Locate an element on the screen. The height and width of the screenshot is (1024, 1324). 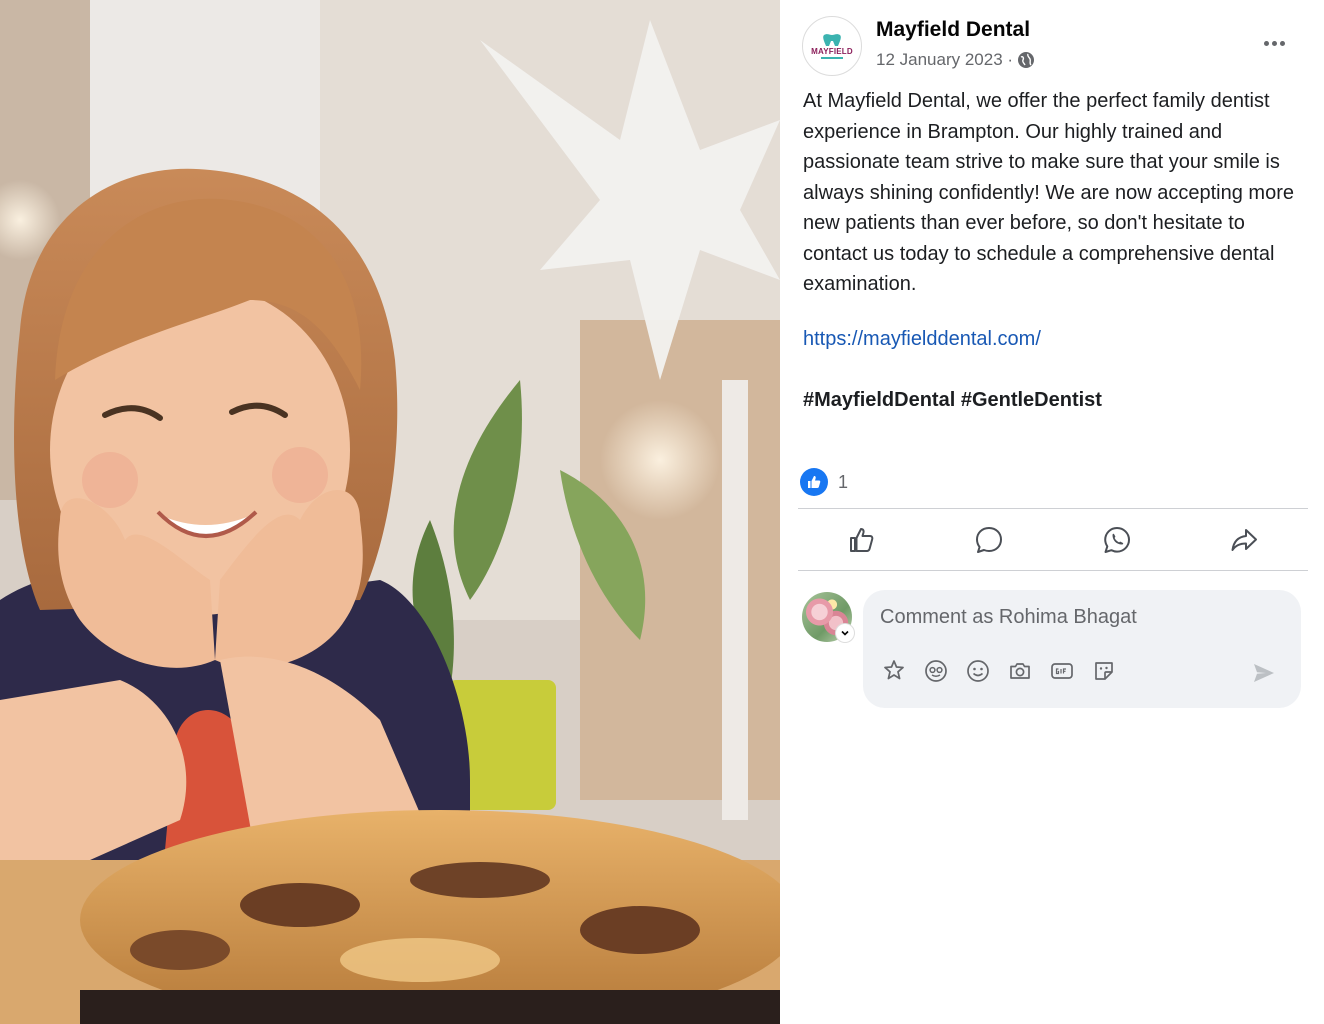
like-button is located at coordinates (862, 540).